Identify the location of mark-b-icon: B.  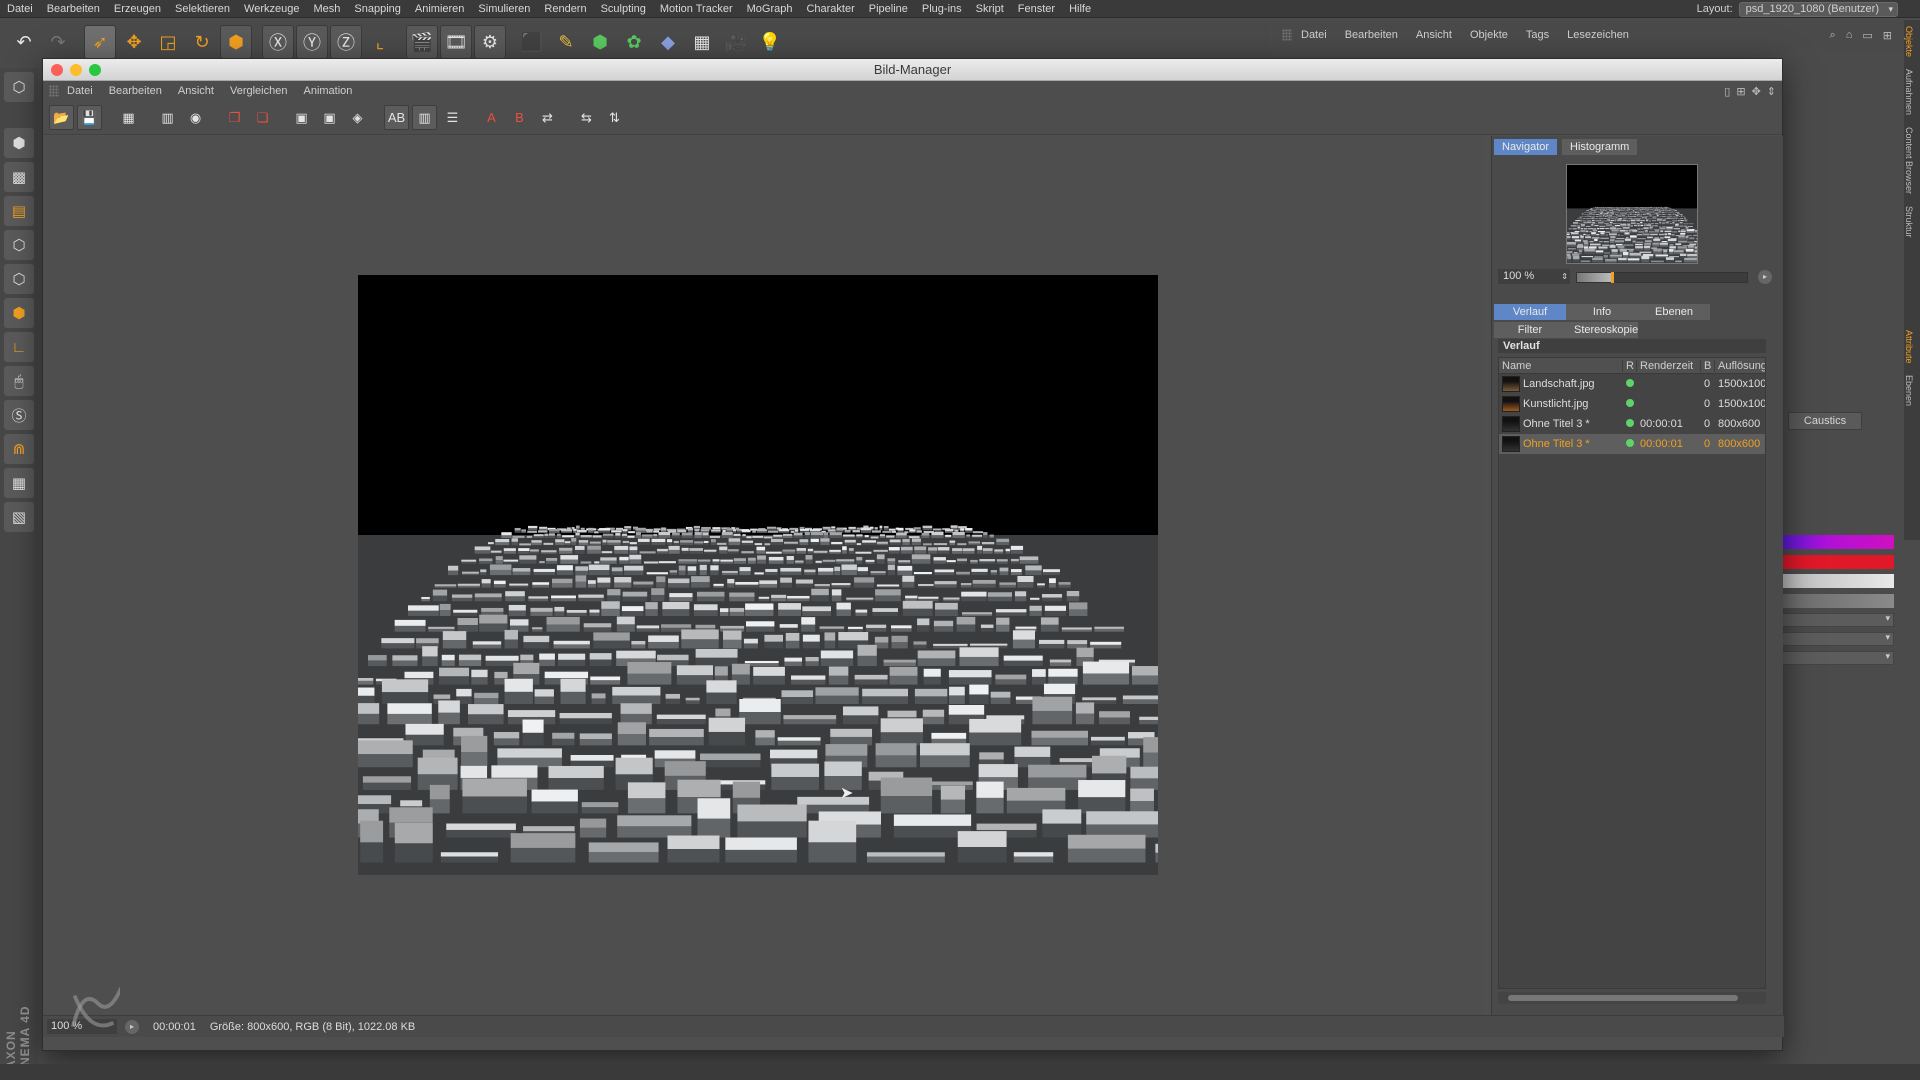
(519, 117).